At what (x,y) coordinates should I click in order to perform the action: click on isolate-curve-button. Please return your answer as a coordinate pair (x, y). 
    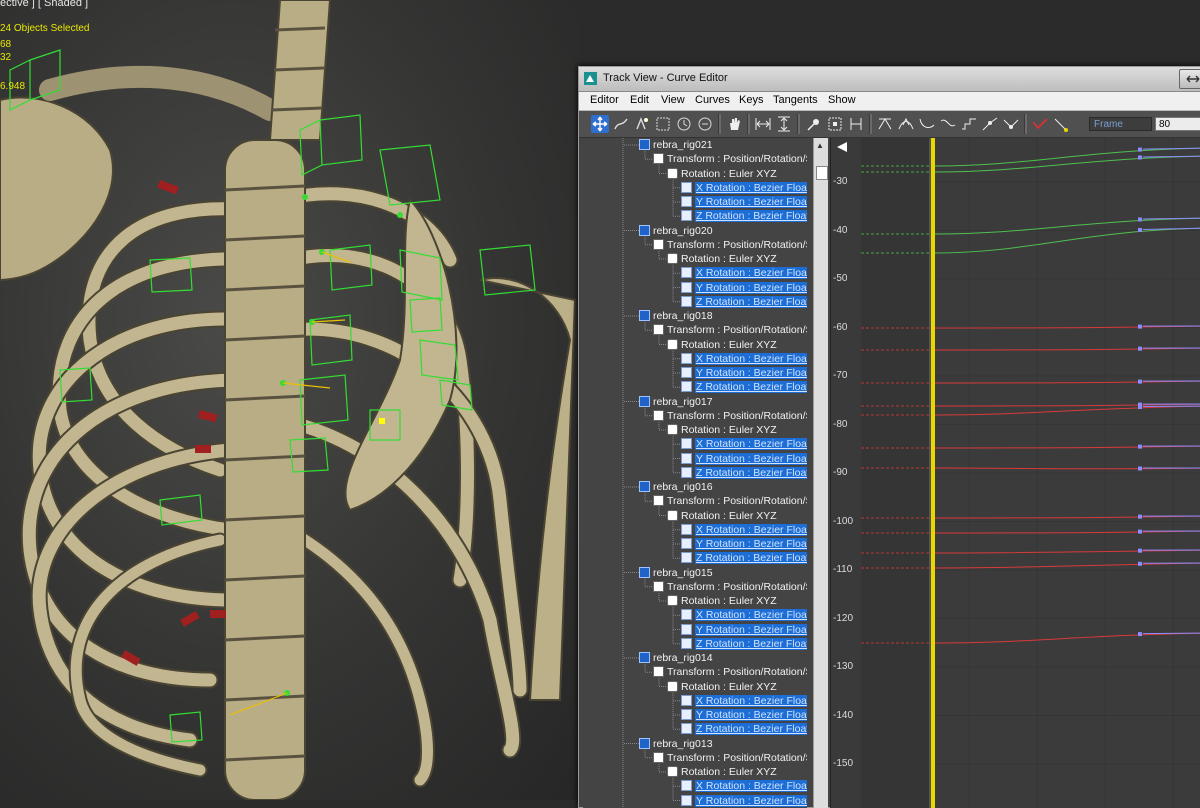
    Looking at the image, I should click on (814, 124).